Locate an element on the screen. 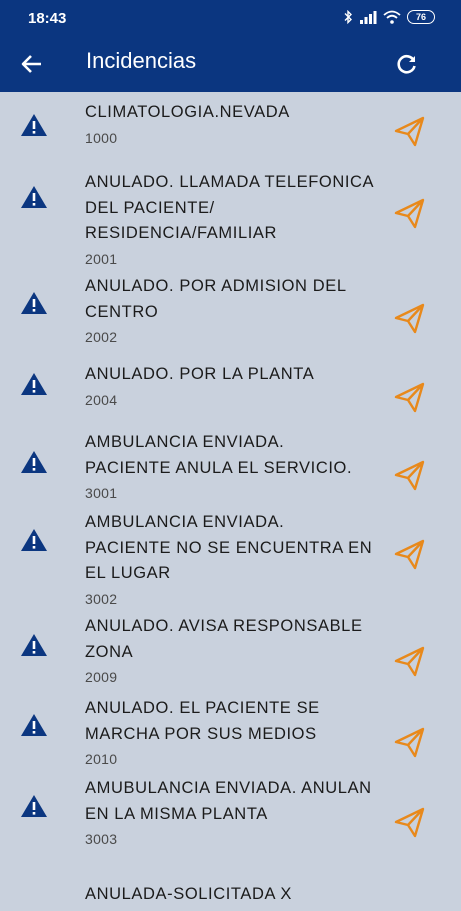 This screenshot has height=911, width=461. refresh-icon is located at coordinates (406, 64).